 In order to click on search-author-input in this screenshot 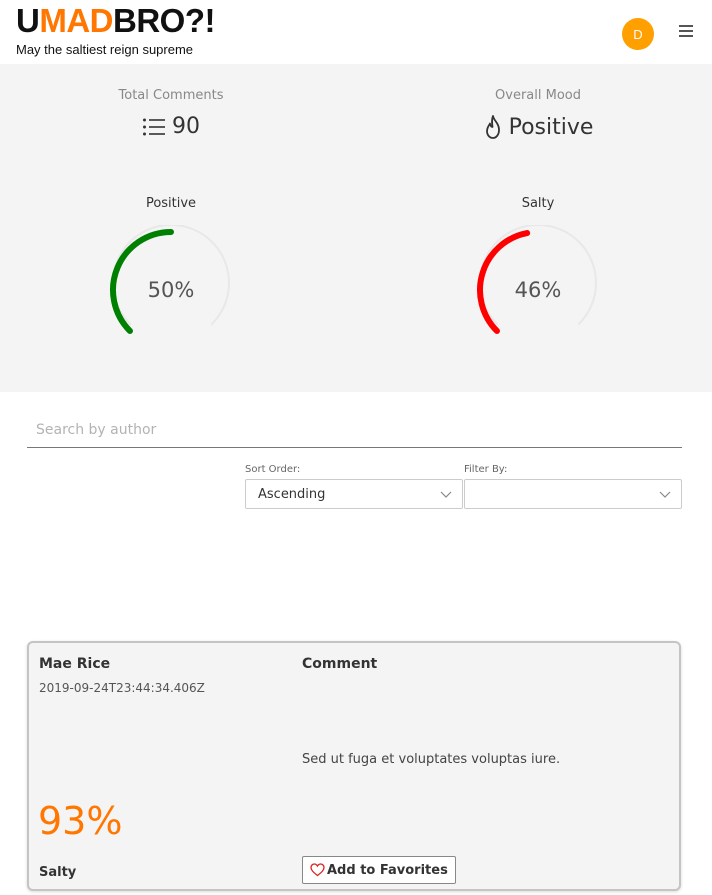, I will do `click(354, 430)`.